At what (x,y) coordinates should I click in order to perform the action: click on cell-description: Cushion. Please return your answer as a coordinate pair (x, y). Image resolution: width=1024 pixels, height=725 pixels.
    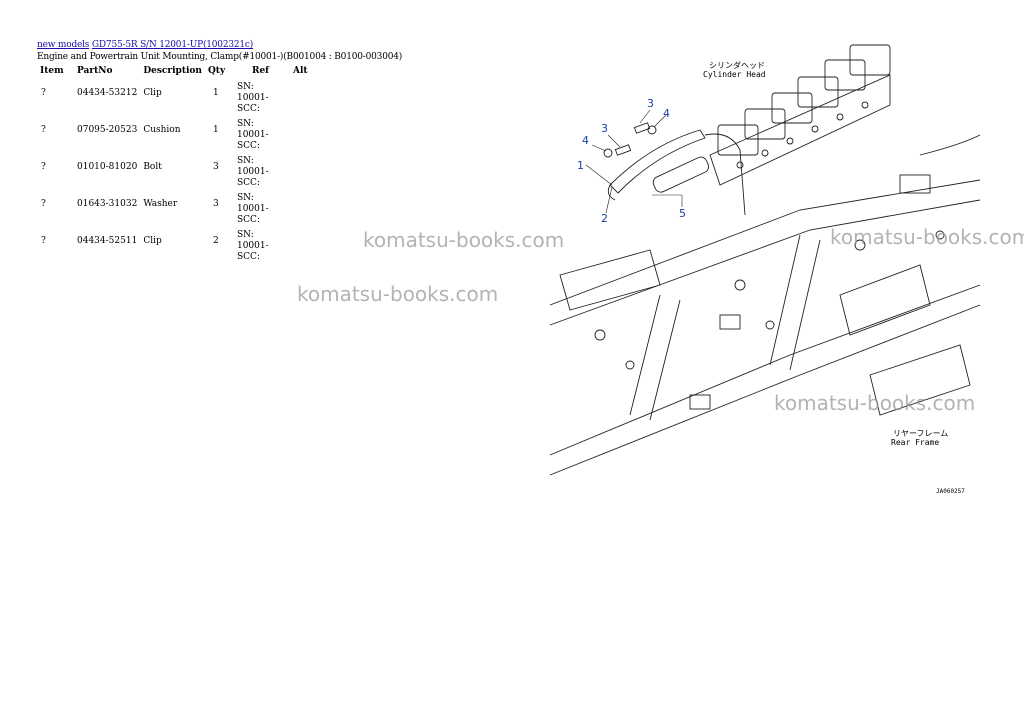
    Looking at the image, I should click on (162, 130).